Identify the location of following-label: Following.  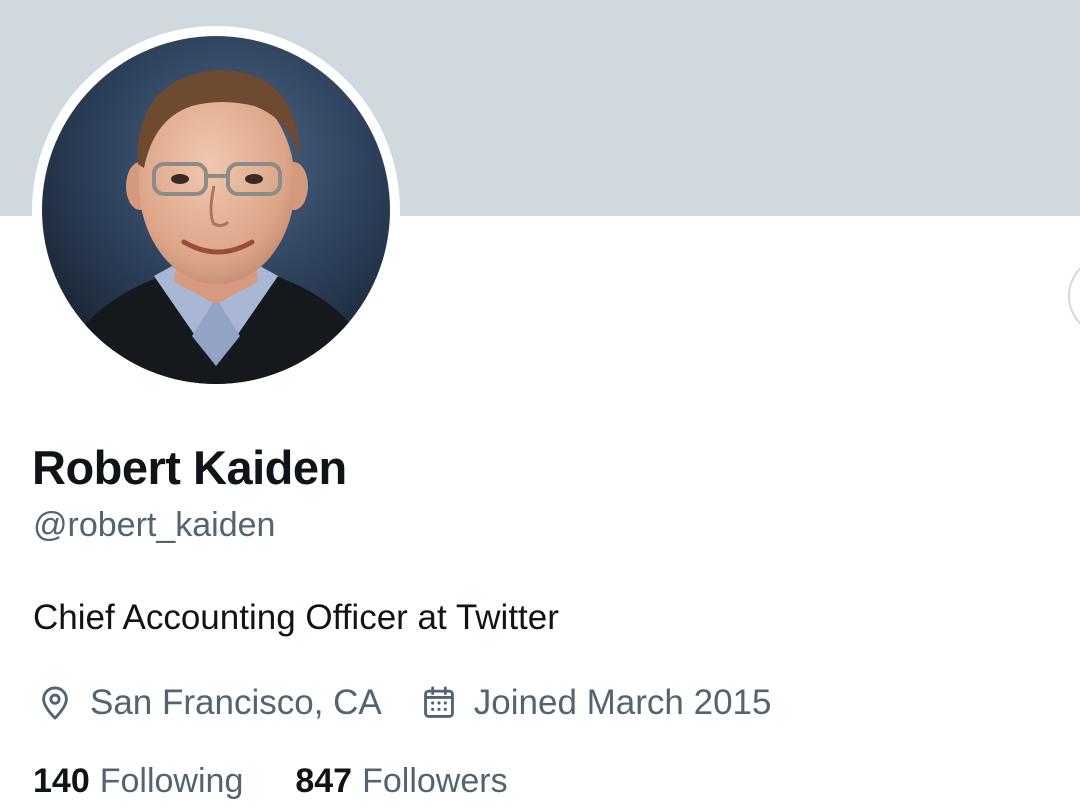
(171, 781).